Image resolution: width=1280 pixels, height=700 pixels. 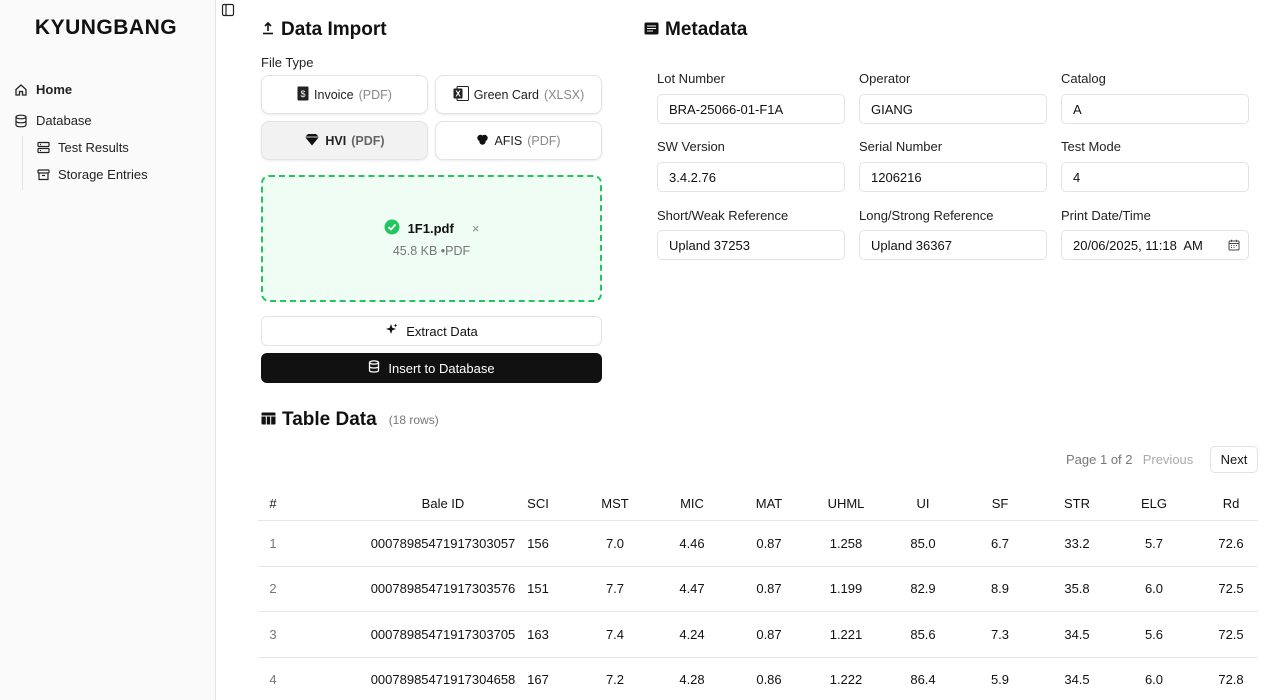 I want to click on column-header-mic: MIC, so click(x=692, y=503).